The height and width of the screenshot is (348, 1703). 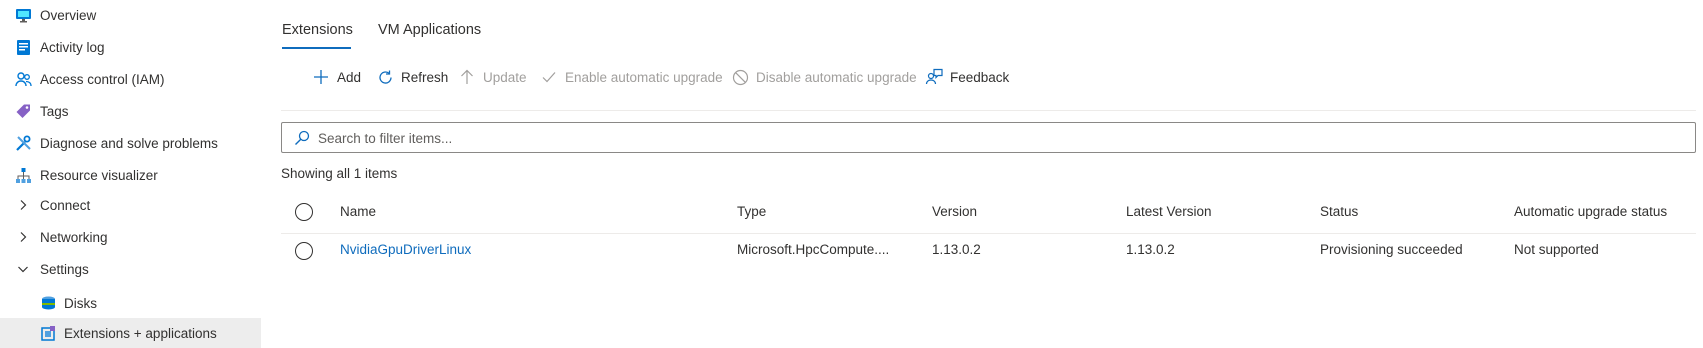 What do you see at coordinates (23, 15) in the screenshot?
I see `monitor-icon` at bounding box center [23, 15].